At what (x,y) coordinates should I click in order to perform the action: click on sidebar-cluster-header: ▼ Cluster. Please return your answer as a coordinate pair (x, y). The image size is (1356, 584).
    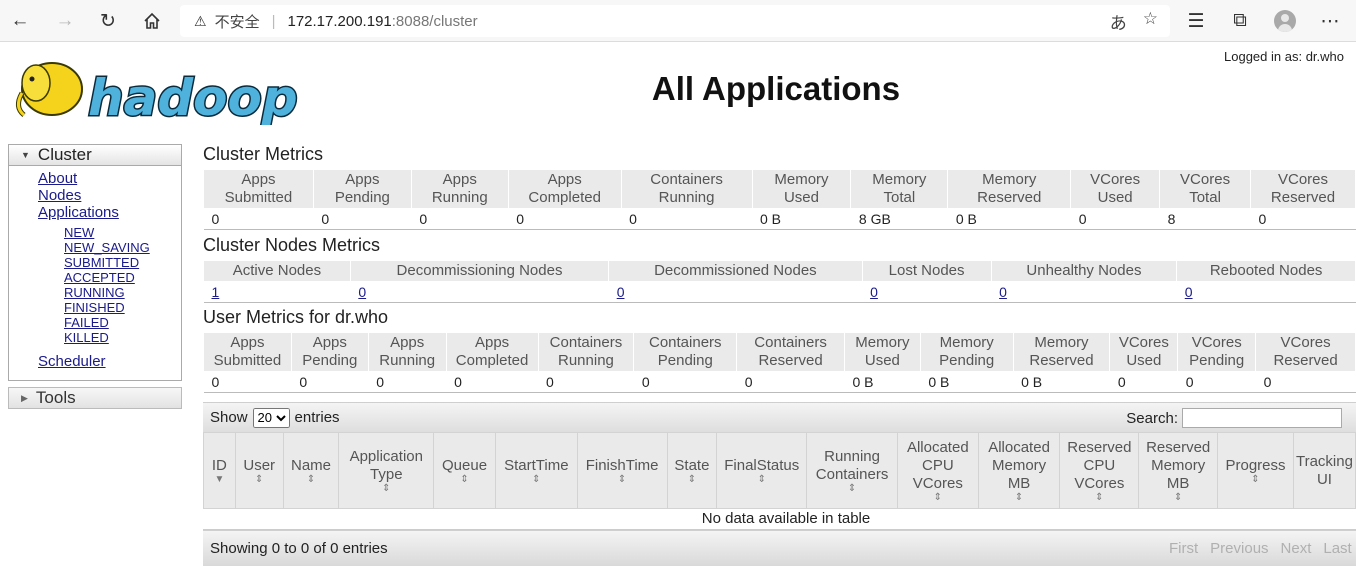
    Looking at the image, I should click on (95, 155).